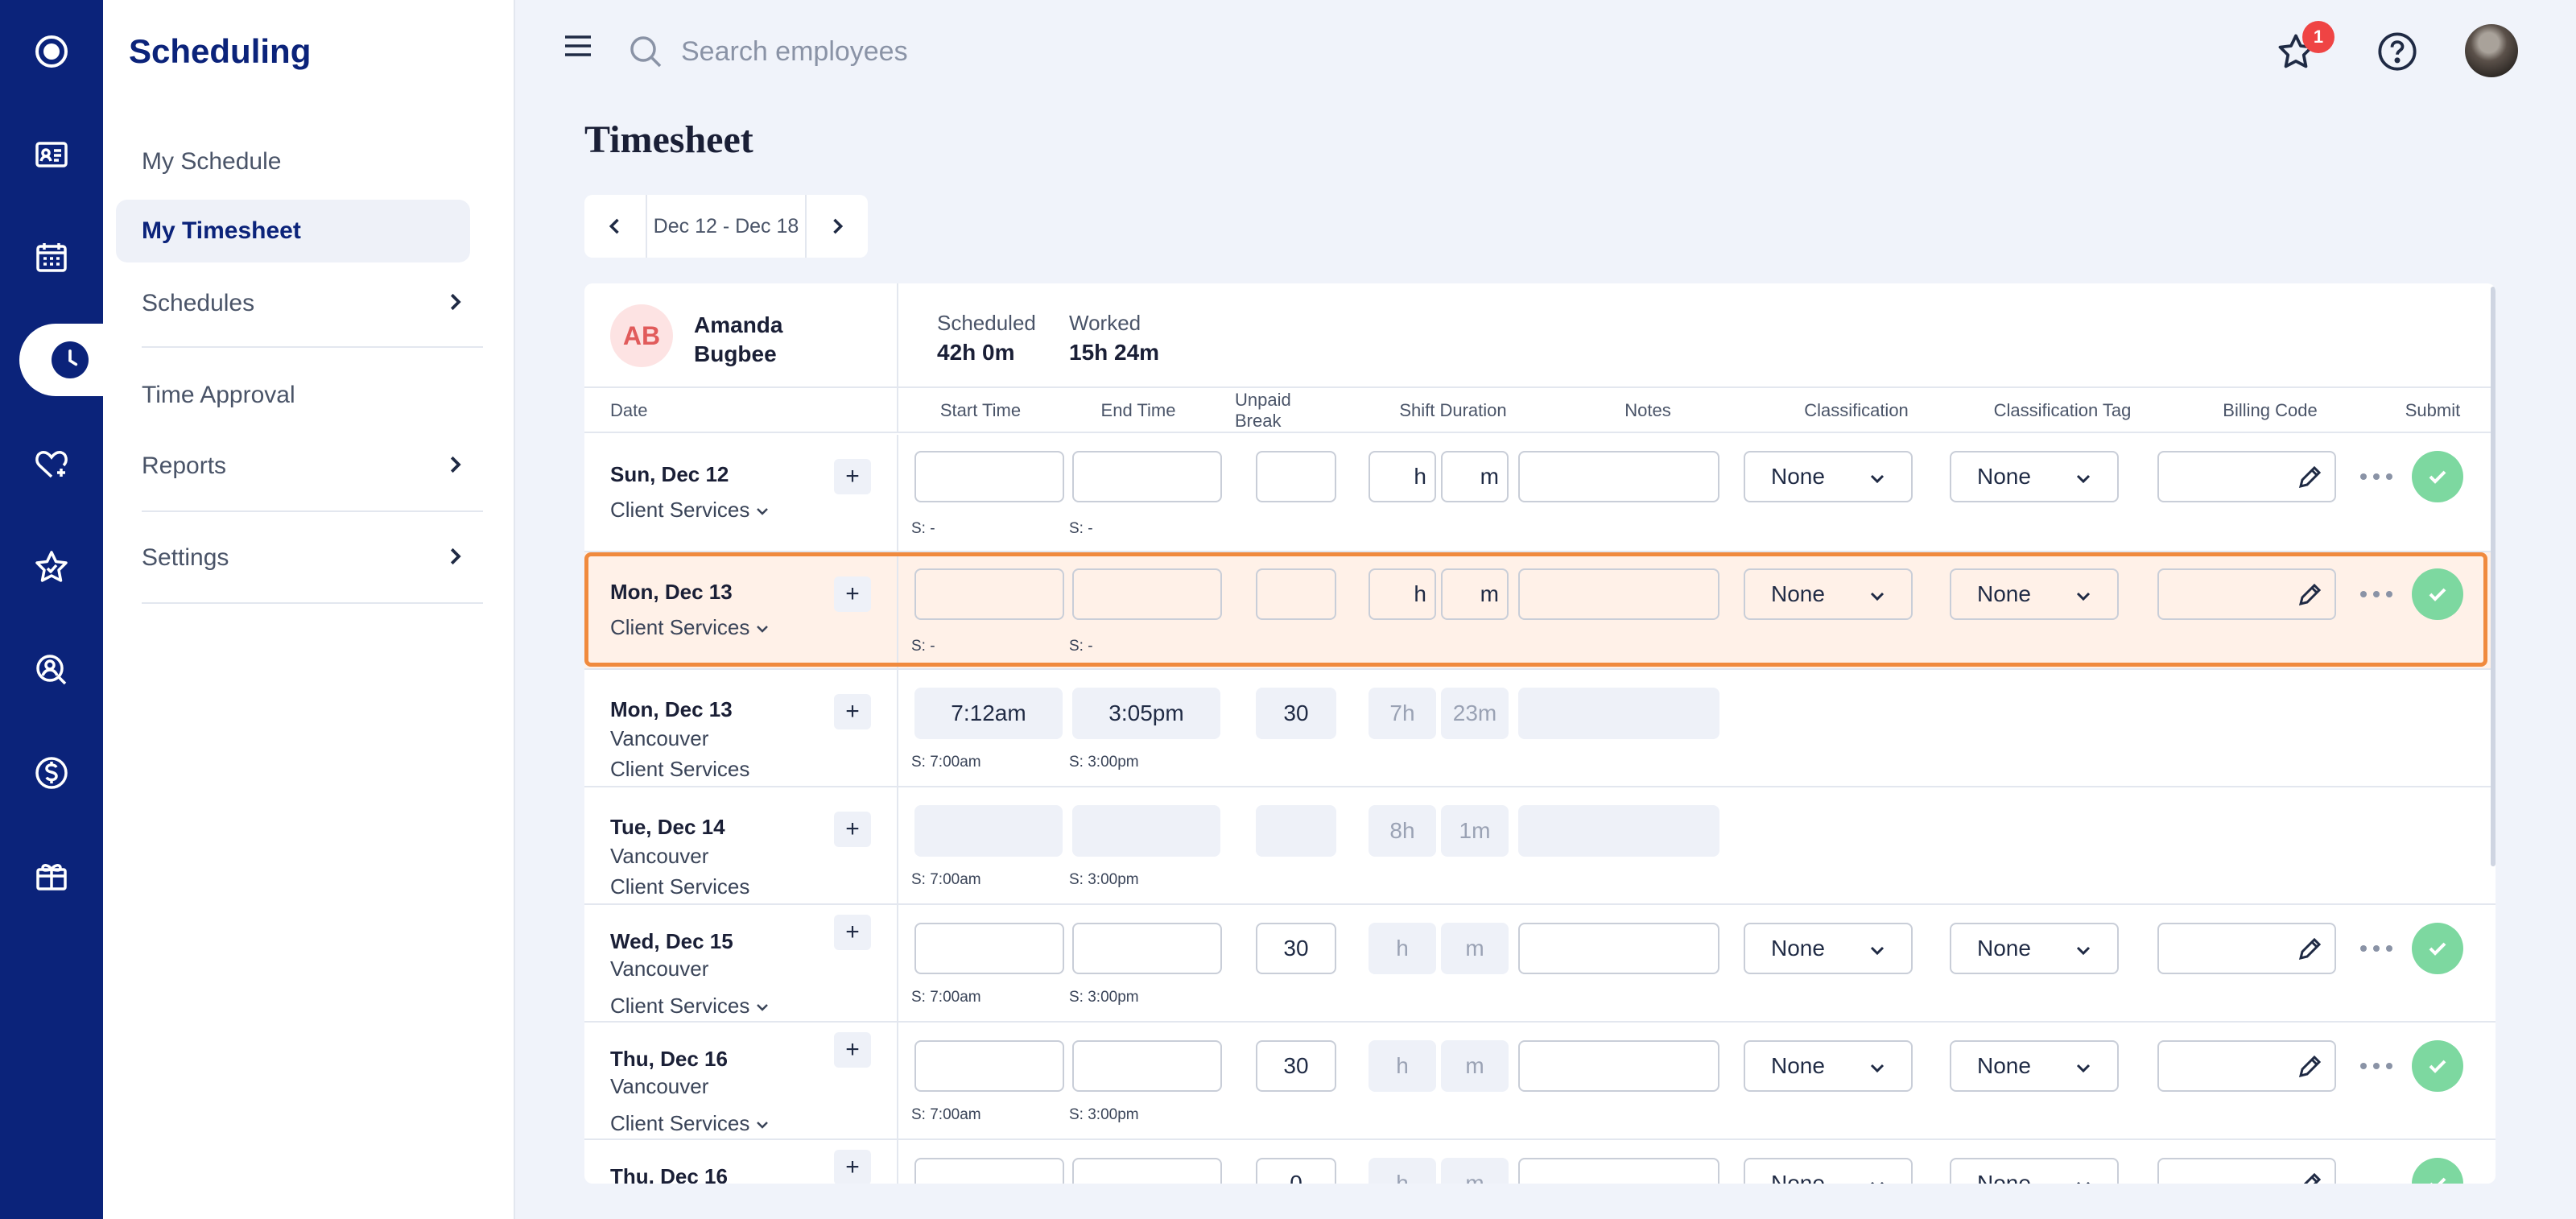 This screenshot has width=2576, height=1219. What do you see at coordinates (51, 464) in the screenshot?
I see `heart-plus-icon` at bounding box center [51, 464].